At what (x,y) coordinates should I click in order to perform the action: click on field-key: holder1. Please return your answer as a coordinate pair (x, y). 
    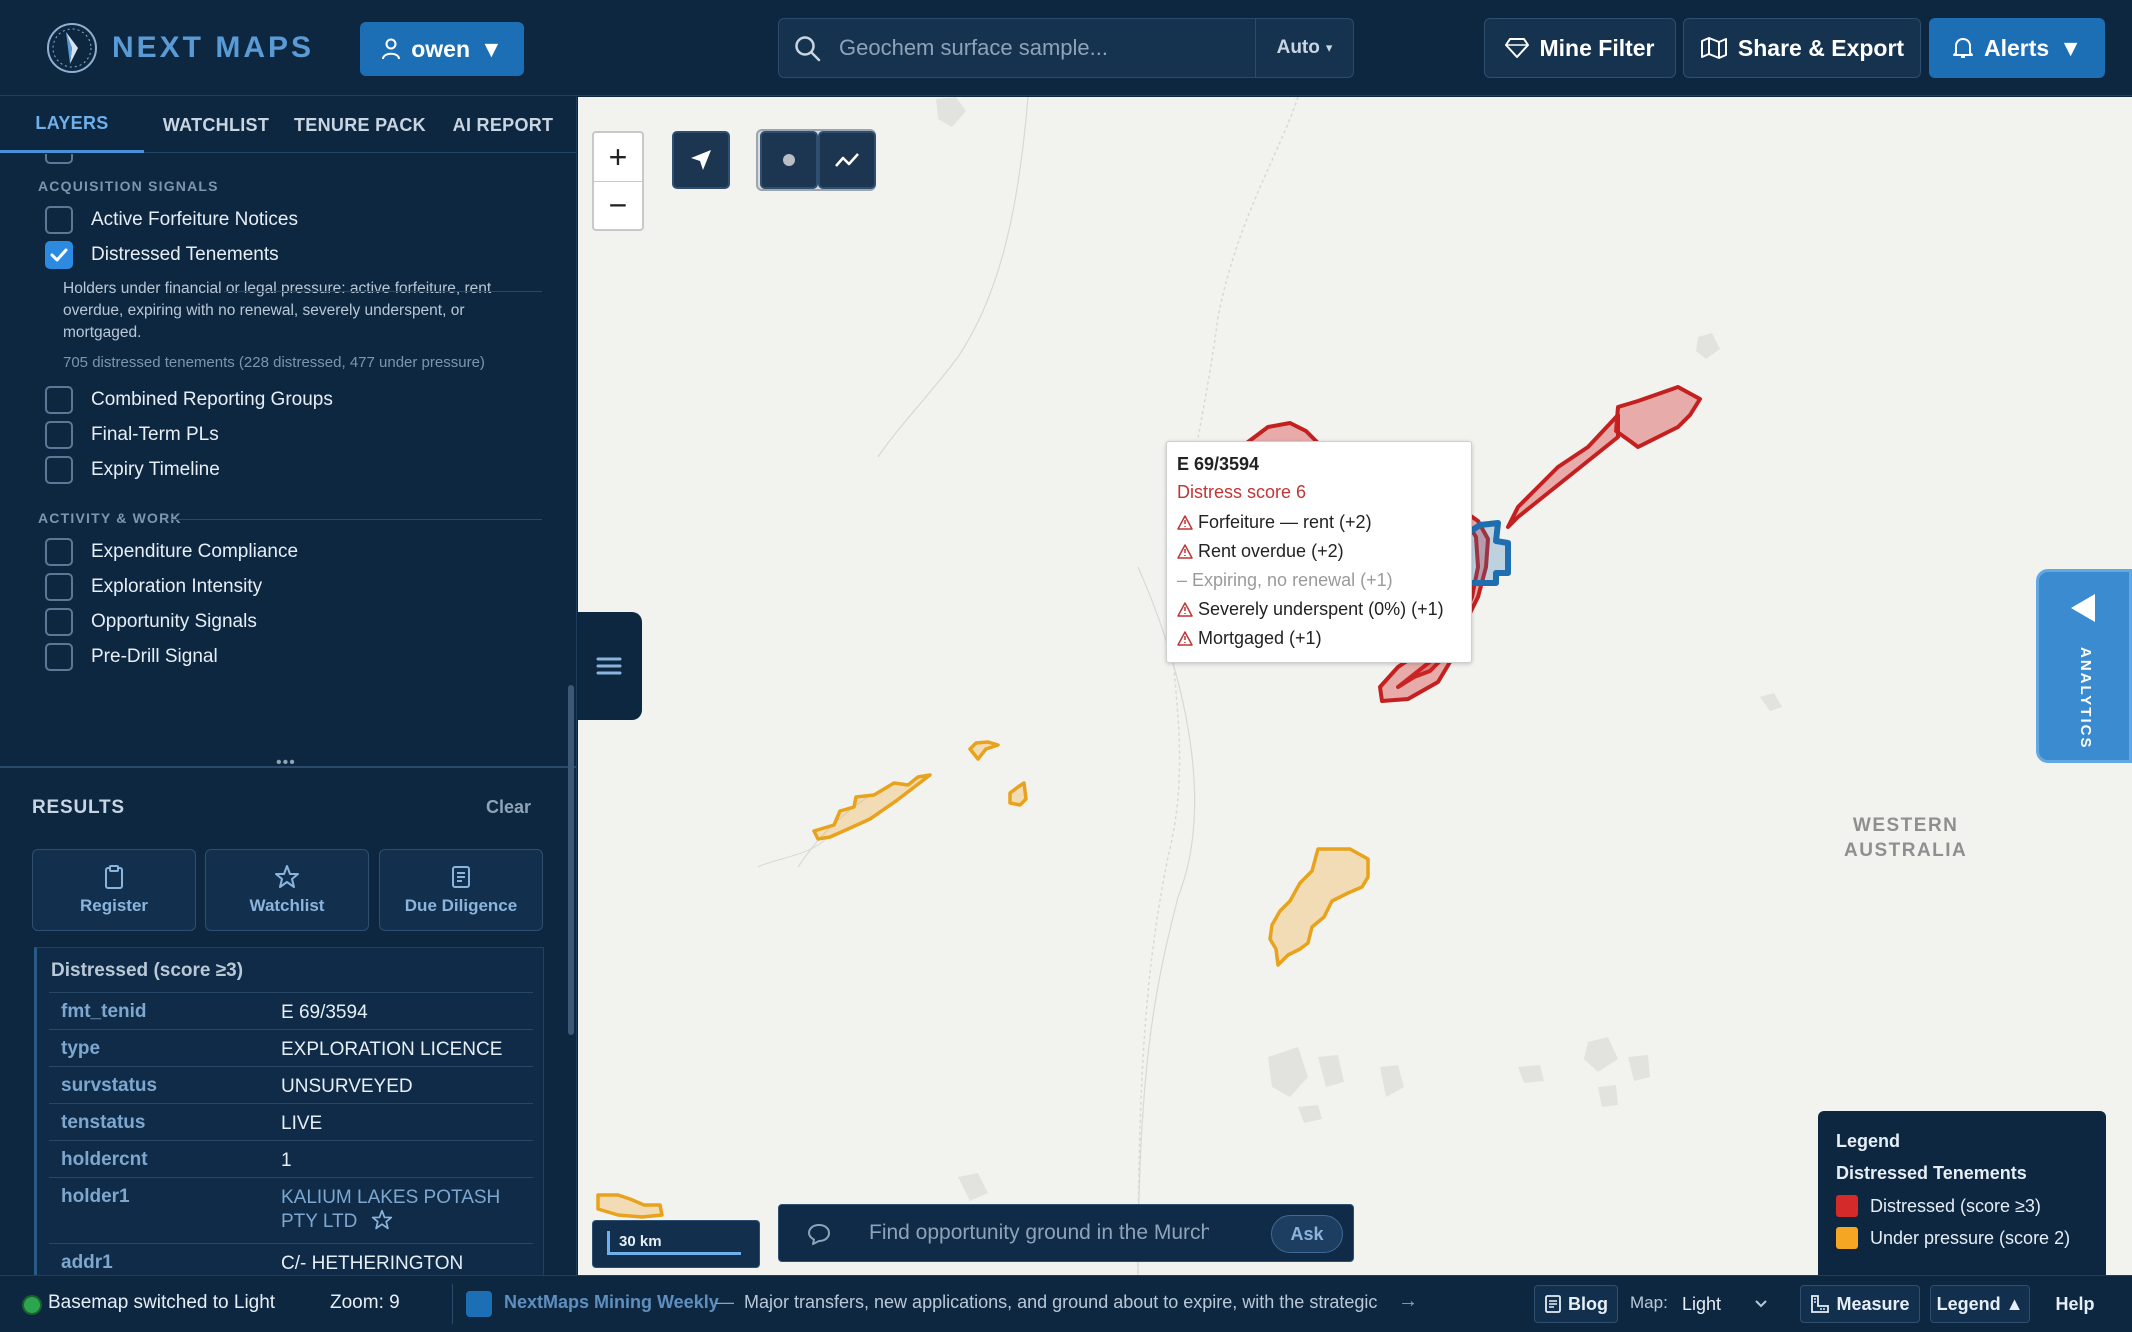
    Looking at the image, I should click on (95, 1196).